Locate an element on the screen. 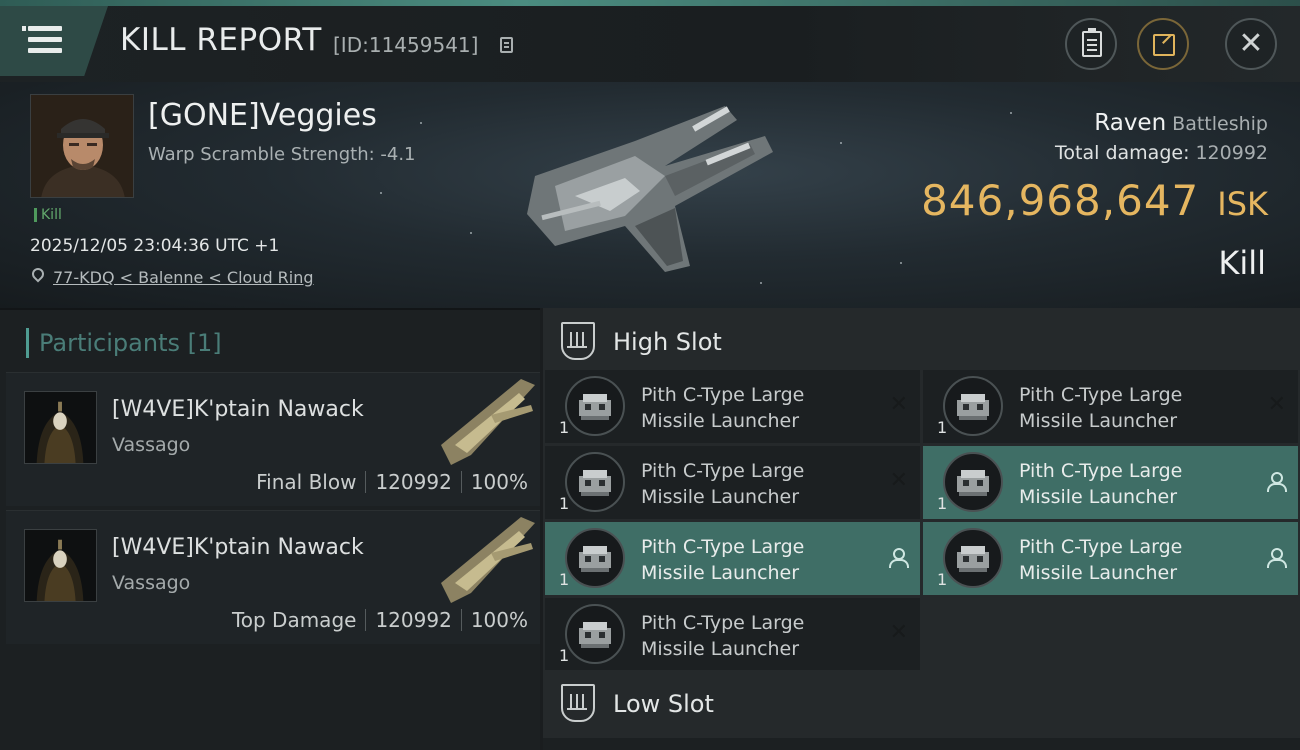  copy-icon is located at coordinates (506, 45).